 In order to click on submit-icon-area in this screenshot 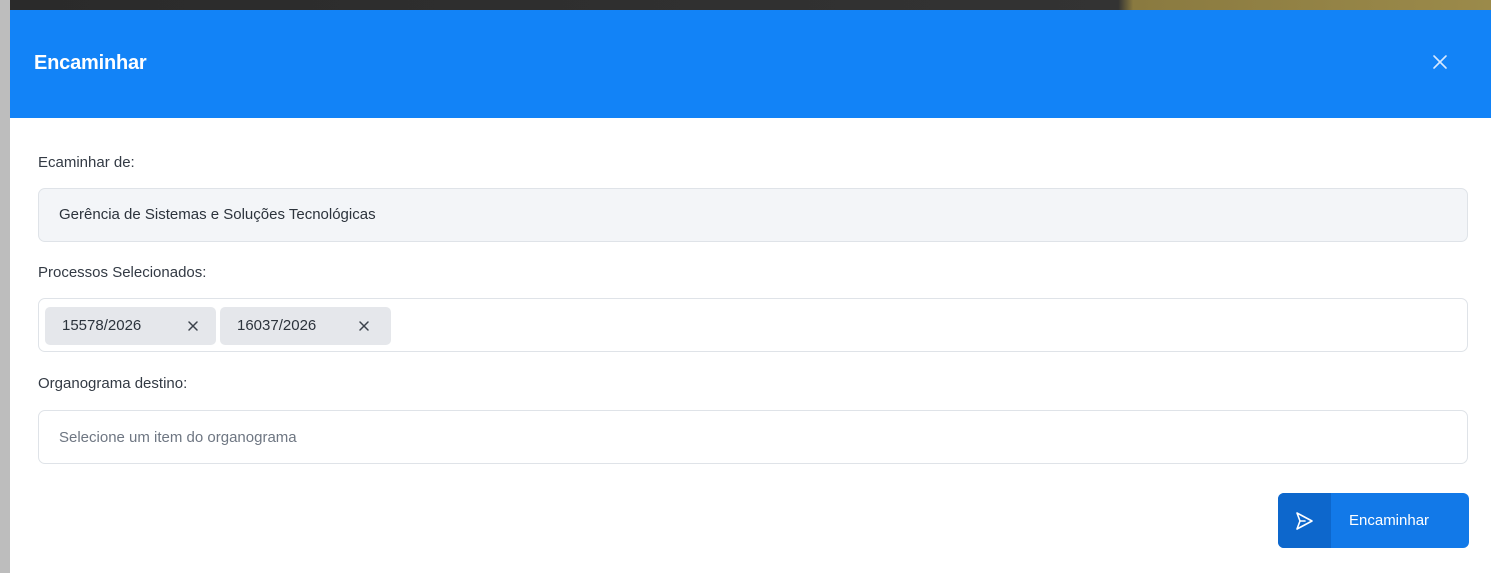, I will do `click(1304, 520)`.